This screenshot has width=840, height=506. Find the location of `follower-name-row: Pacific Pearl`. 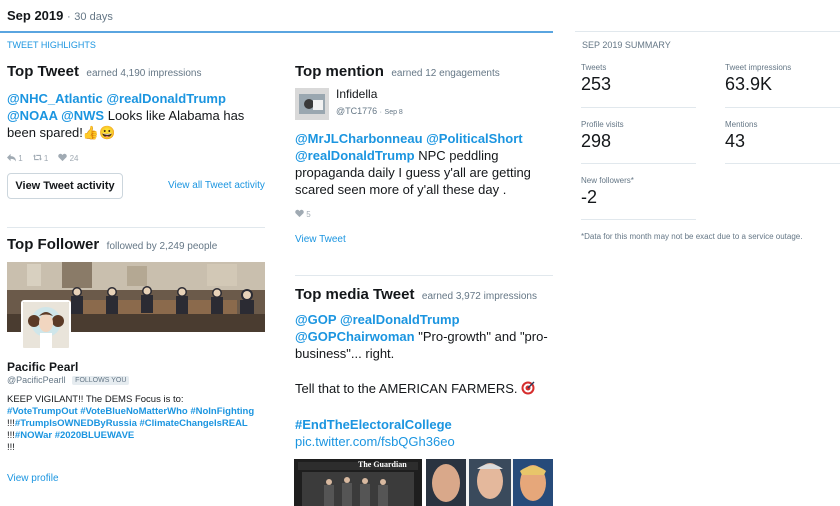

follower-name-row: Pacific Pearl is located at coordinates (42, 367).